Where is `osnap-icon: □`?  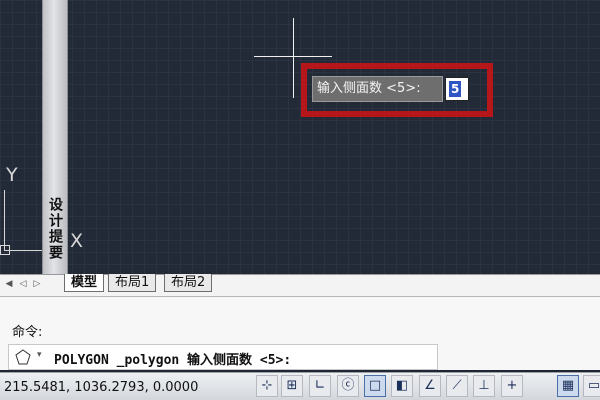 osnap-icon: □ is located at coordinates (375, 386).